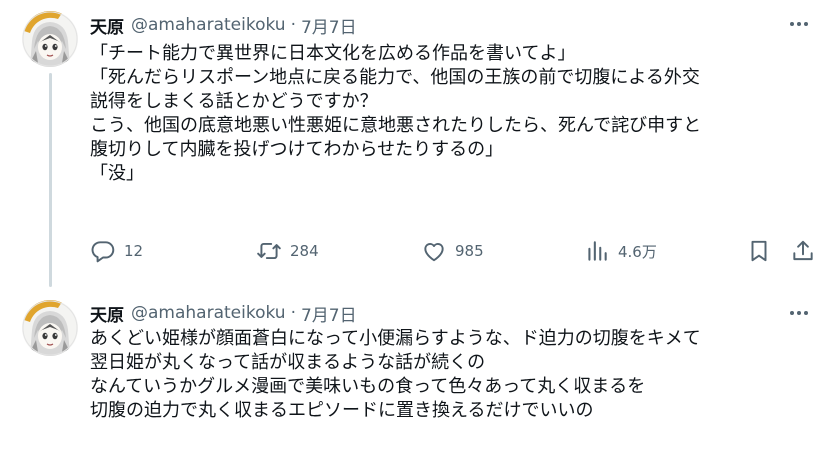  What do you see at coordinates (134, 251) in the screenshot?
I see `reply-count: 12` at bounding box center [134, 251].